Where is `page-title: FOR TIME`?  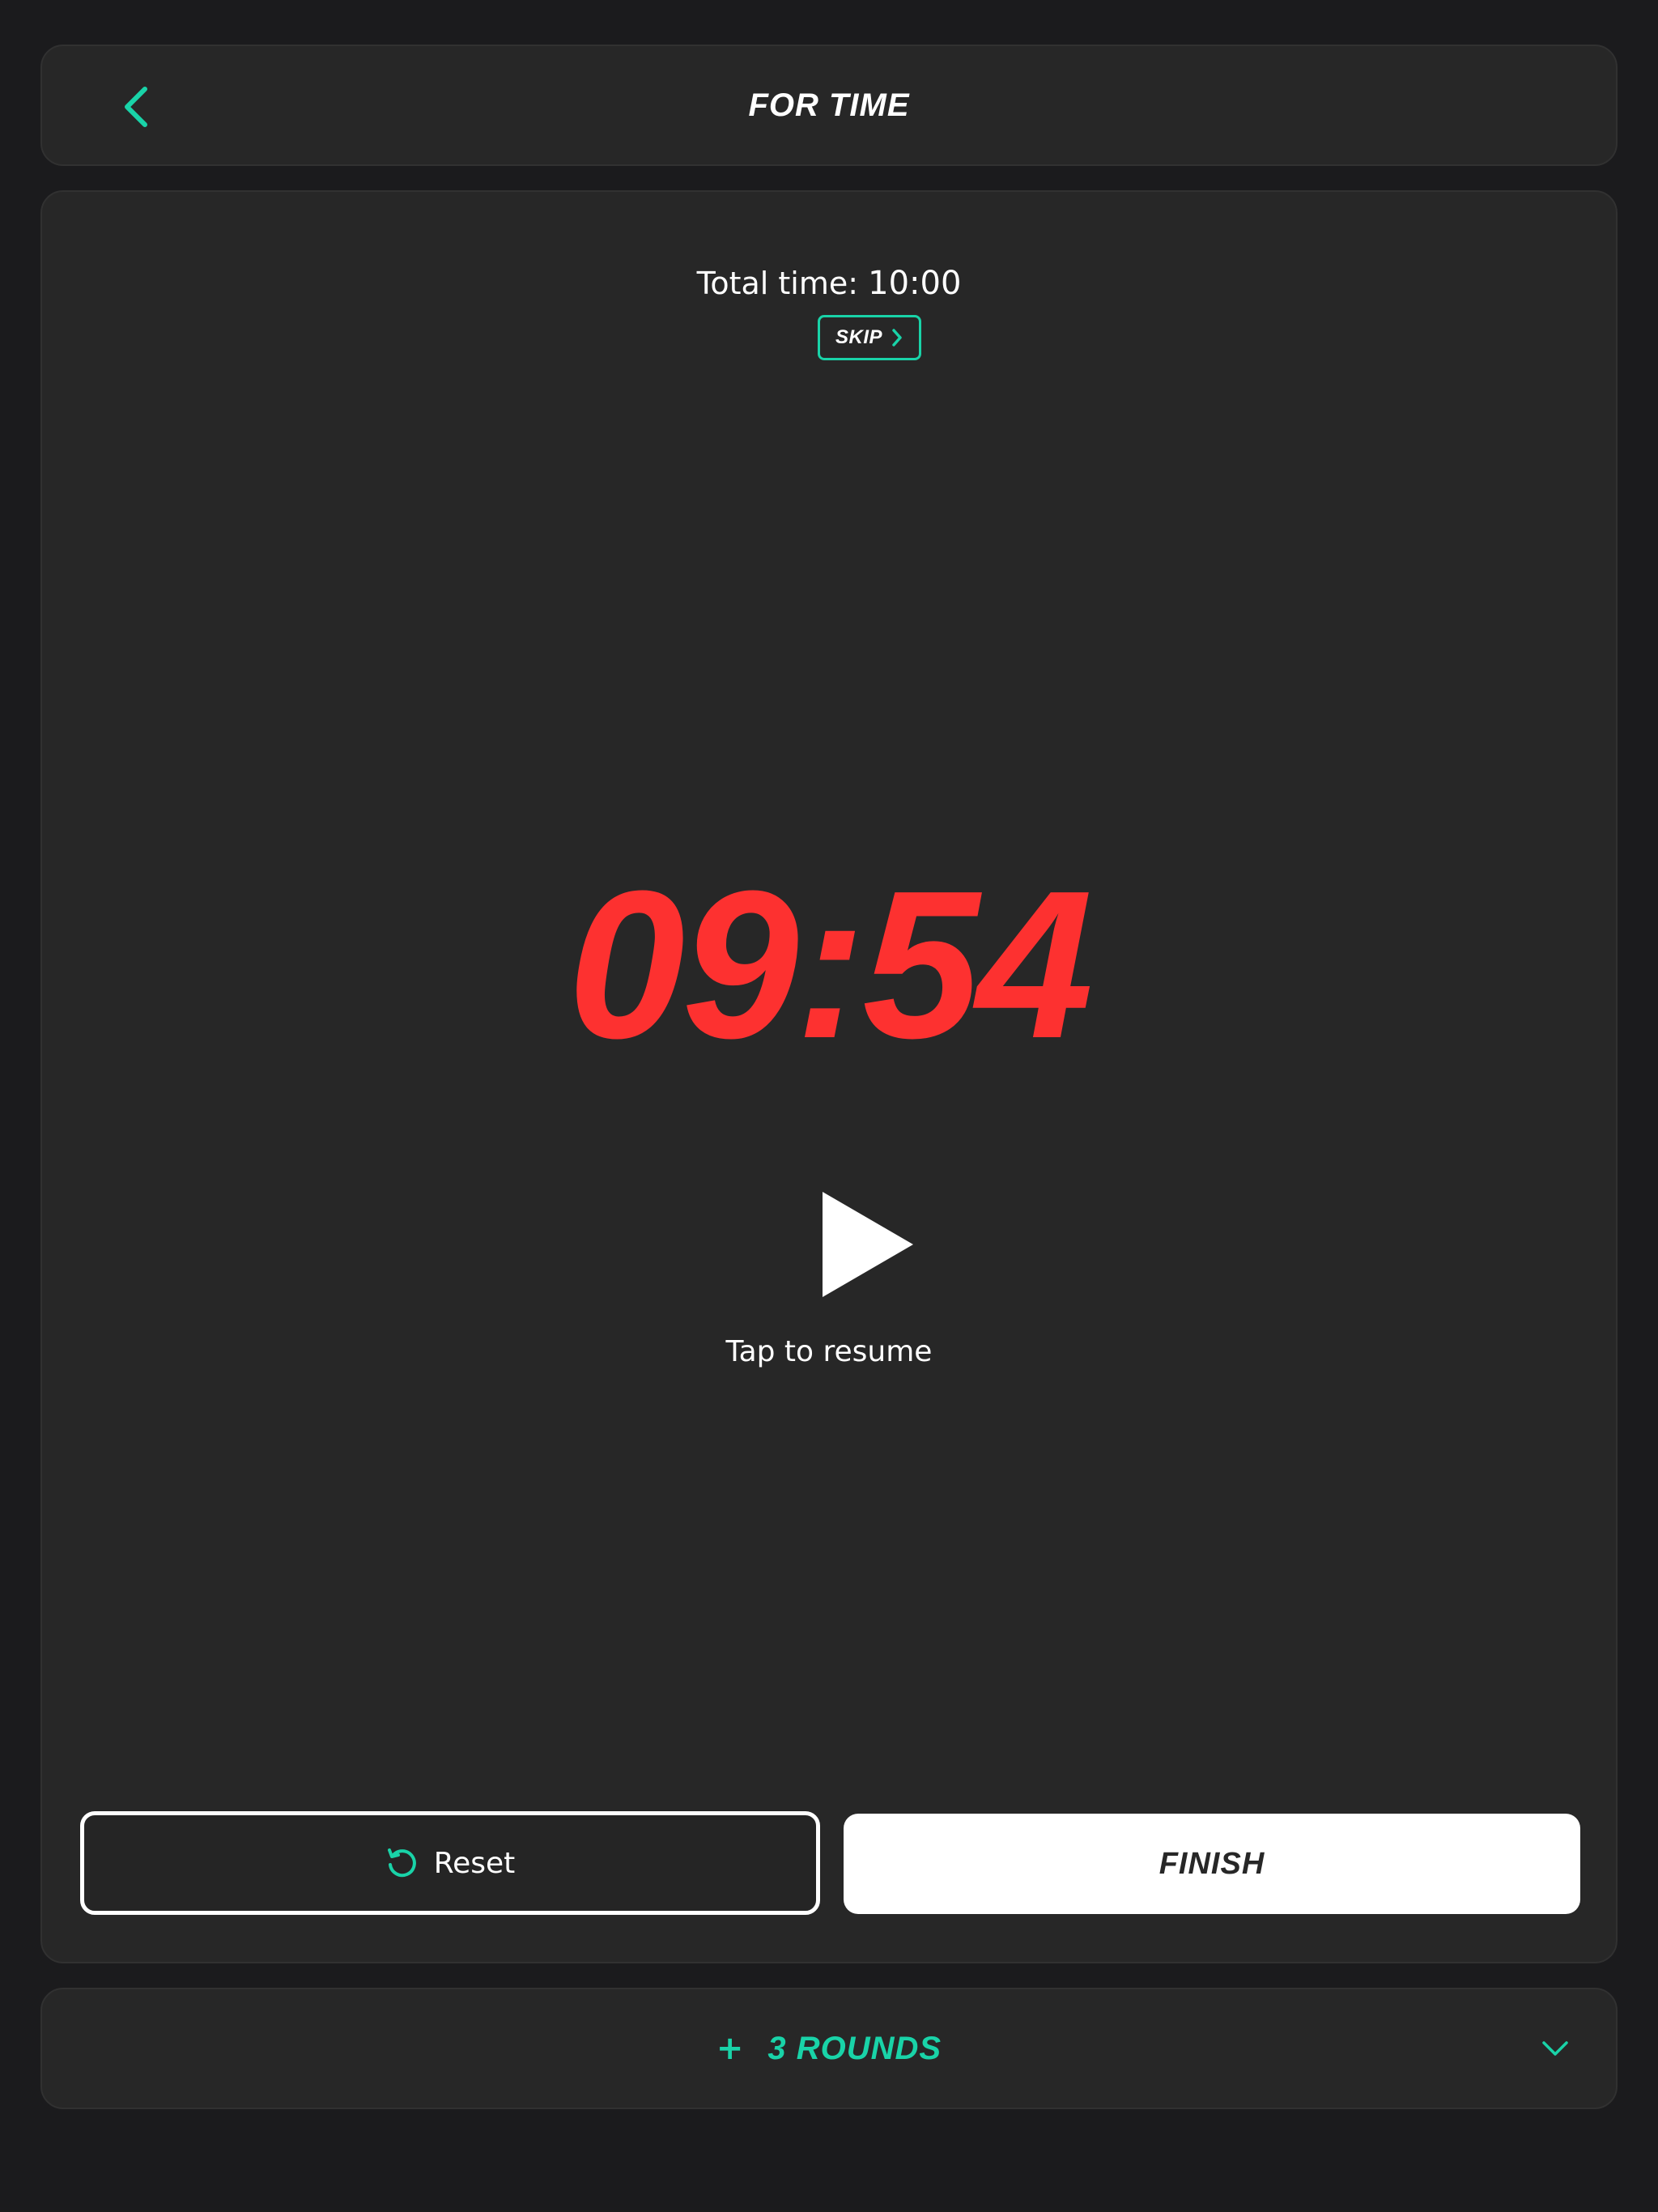 page-title: FOR TIME is located at coordinates (829, 105).